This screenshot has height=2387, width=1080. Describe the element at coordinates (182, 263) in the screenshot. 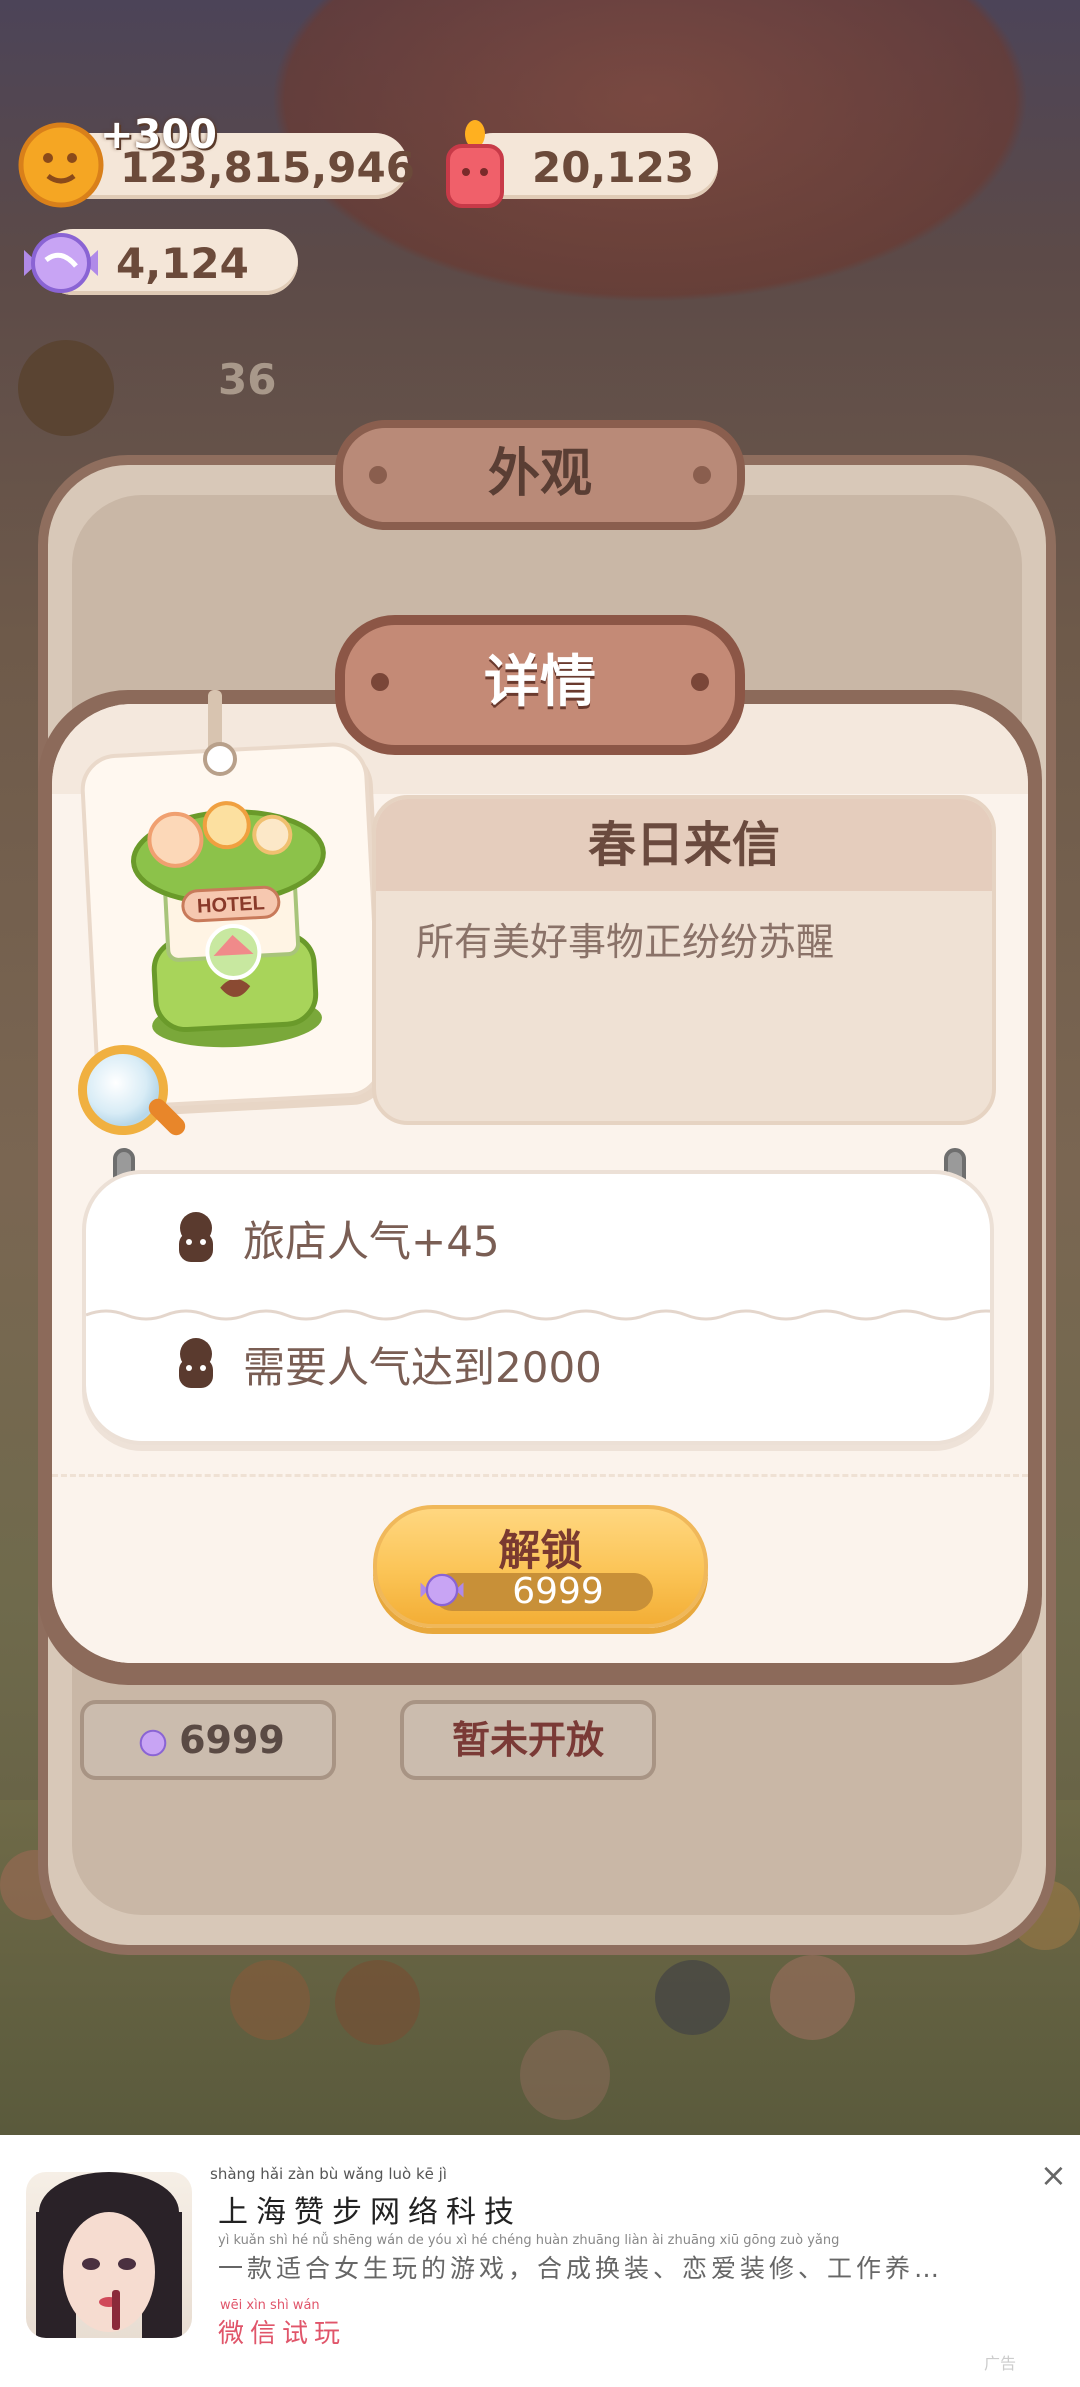

I see `candy-count: 4,124` at that location.